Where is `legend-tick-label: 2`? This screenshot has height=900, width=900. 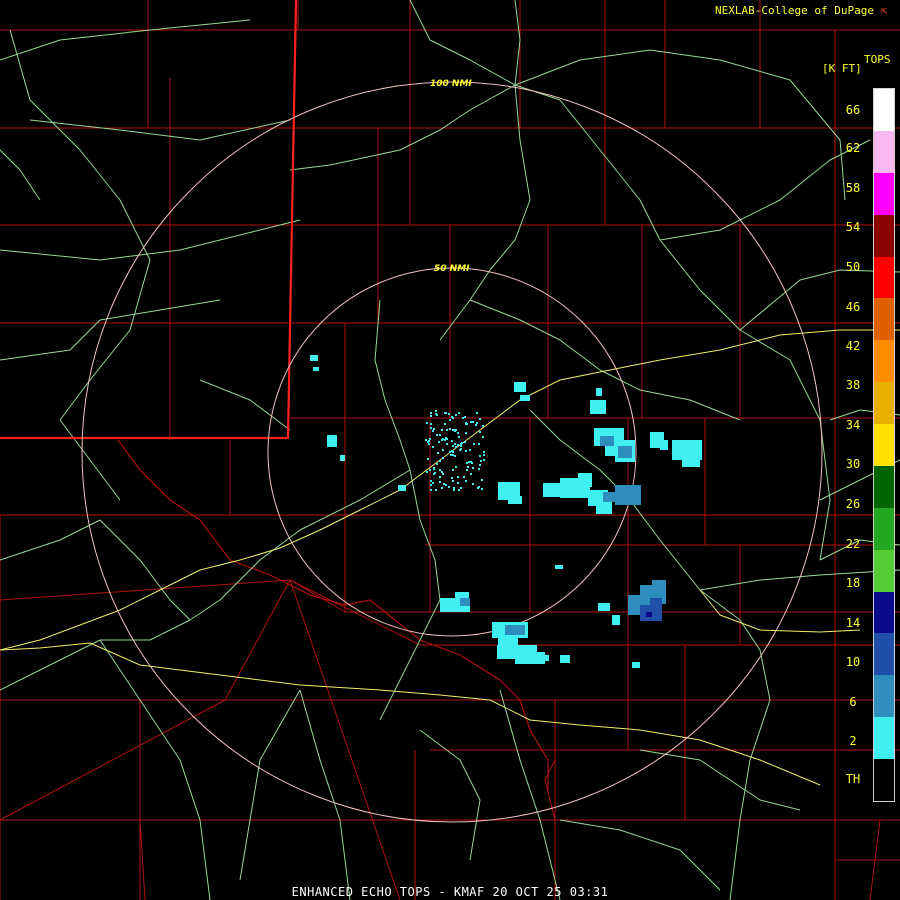
legend-tick-label: 2 is located at coordinates (853, 741).